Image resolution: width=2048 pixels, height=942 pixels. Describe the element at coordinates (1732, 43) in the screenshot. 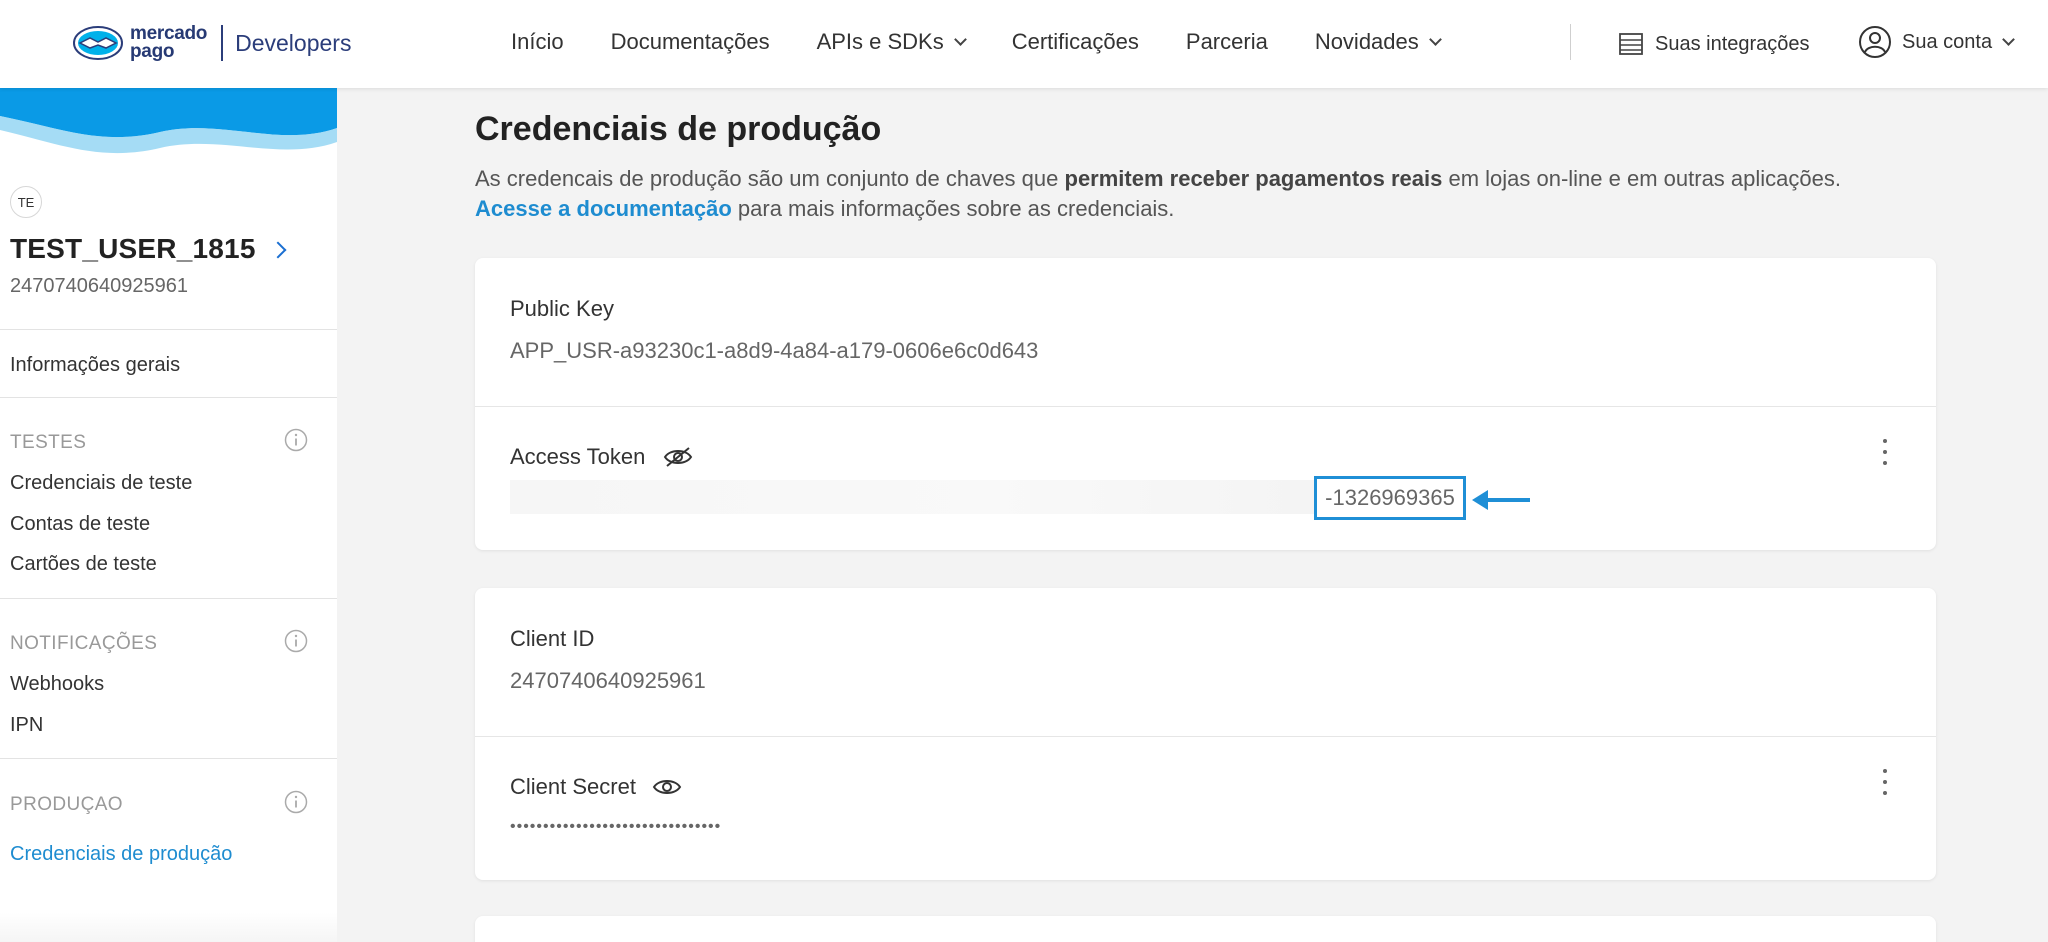

I see `integrations-label: Suas integrações` at that location.